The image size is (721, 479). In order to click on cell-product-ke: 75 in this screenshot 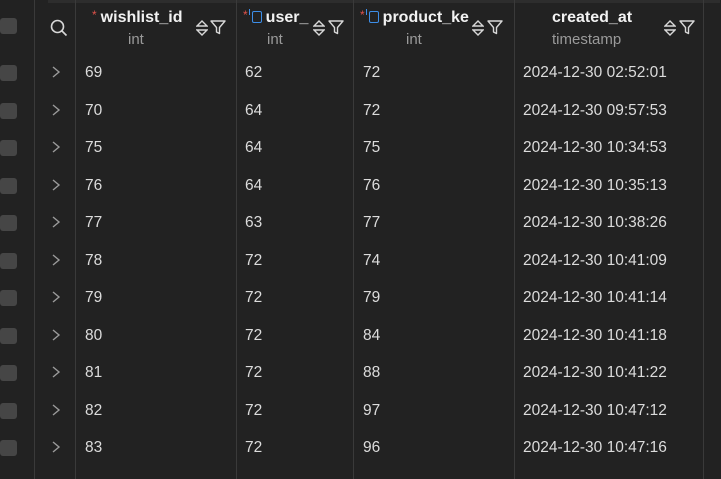, I will do `click(371, 147)`.